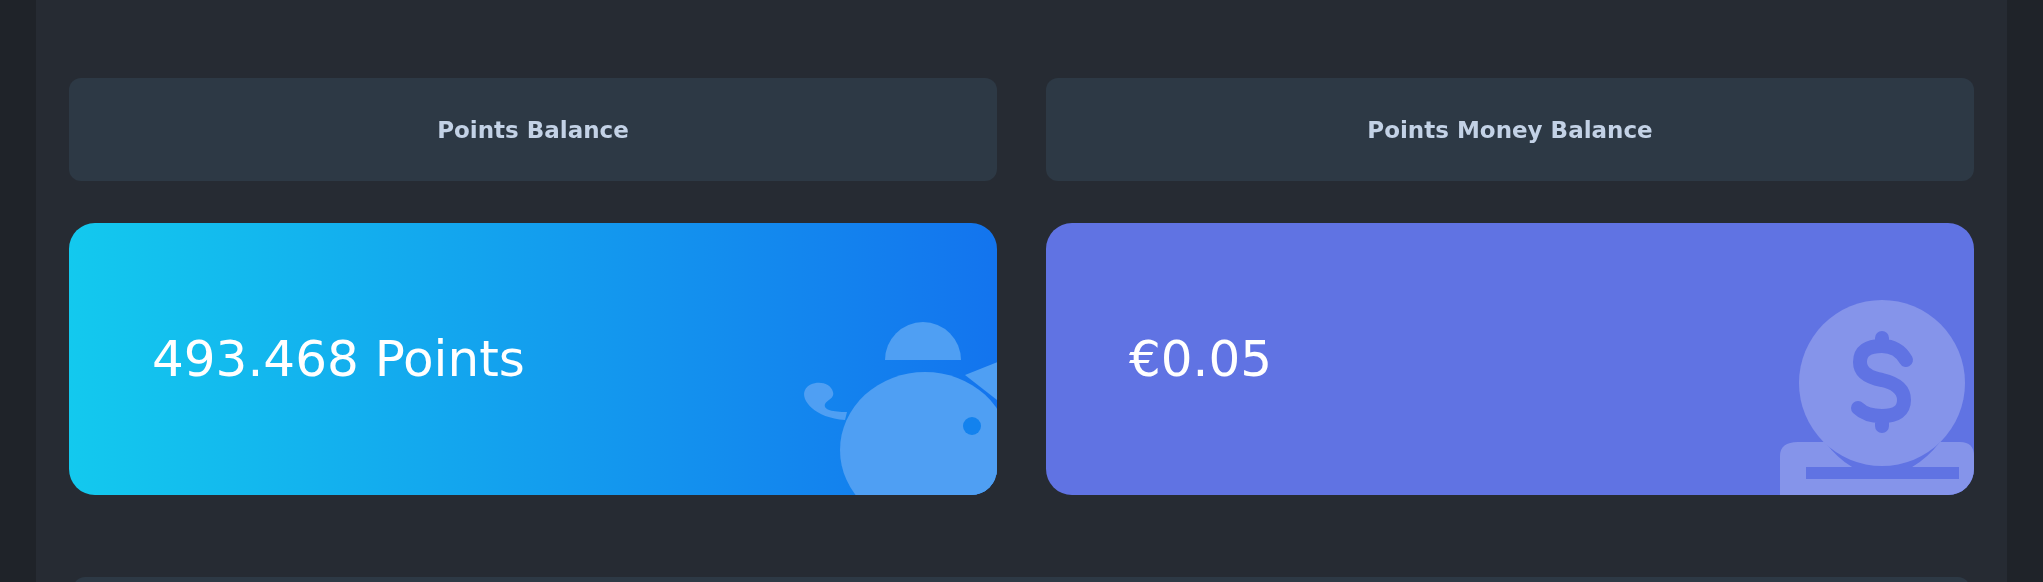 This screenshot has height=582, width=2043. I want to click on balance-value: 493.468 Points, so click(338, 359).